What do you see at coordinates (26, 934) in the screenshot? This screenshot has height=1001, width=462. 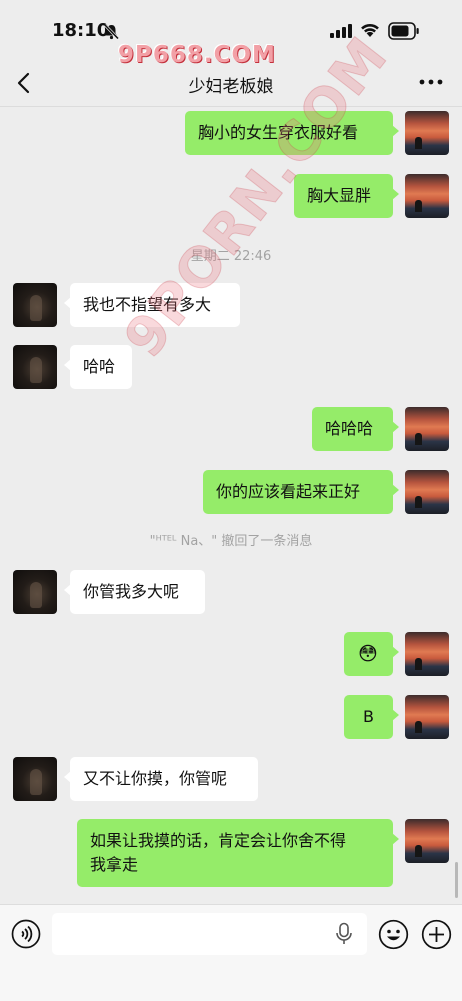 I see `voice-input-button` at bounding box center [26, 934].